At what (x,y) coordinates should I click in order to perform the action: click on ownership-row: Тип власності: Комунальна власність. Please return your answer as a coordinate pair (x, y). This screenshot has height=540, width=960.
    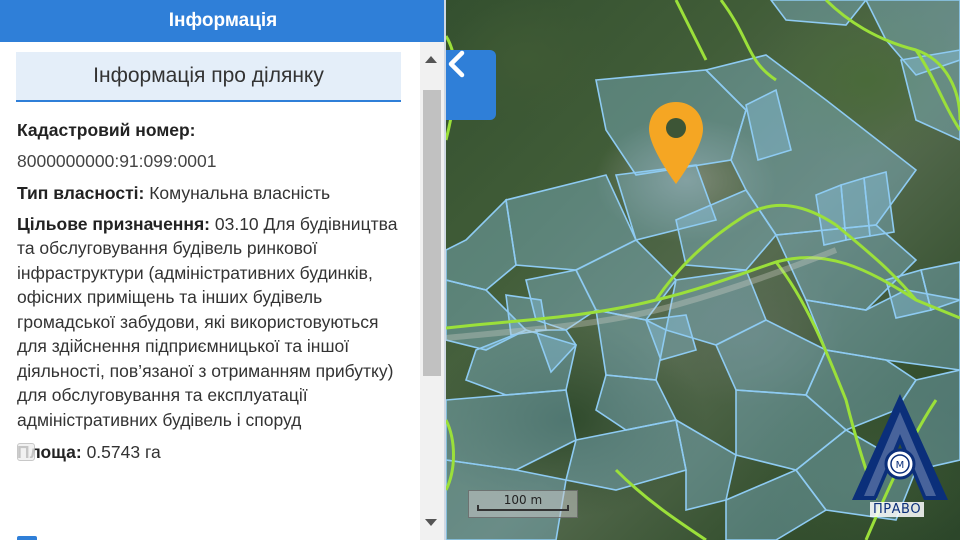
    Looking at the image, I should click on (214, 193).